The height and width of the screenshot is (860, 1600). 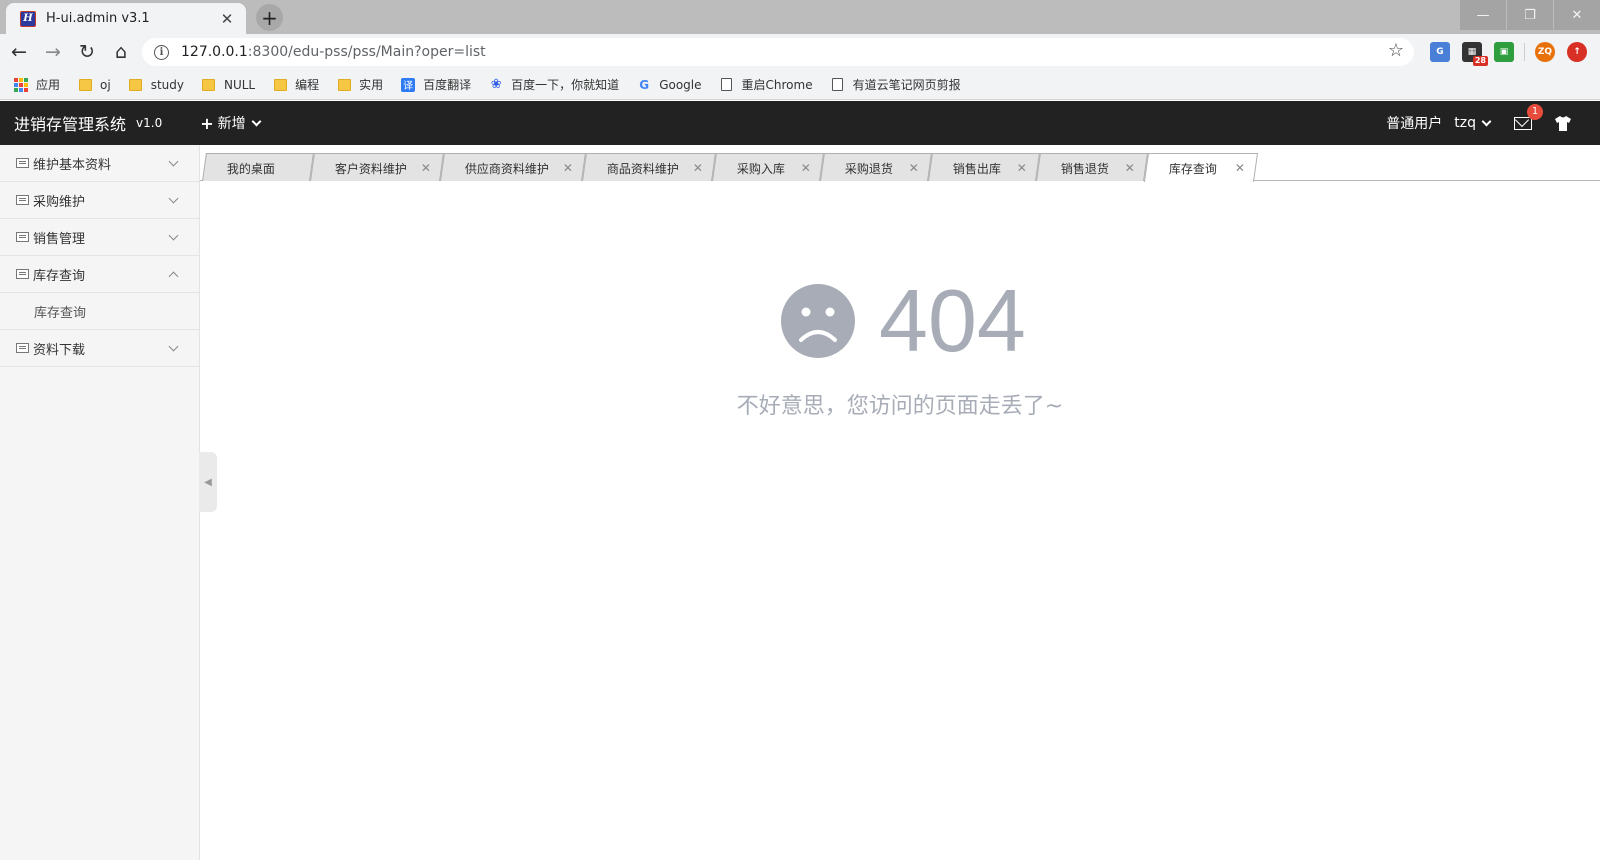 What do you see at coordinates (99, 311) in the screenshot?
I see `sidebar-subitem-inventory-query: 库存查询` at bounding box center [99, 311].